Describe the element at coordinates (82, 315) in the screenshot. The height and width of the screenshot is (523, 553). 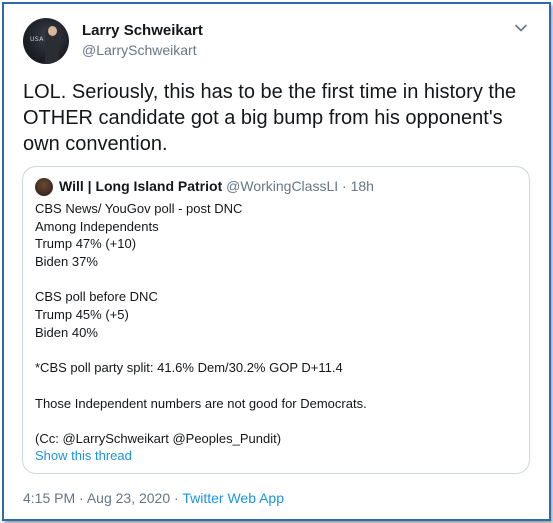
I see `quoted-line: Trump 45% (+5)` at that location.